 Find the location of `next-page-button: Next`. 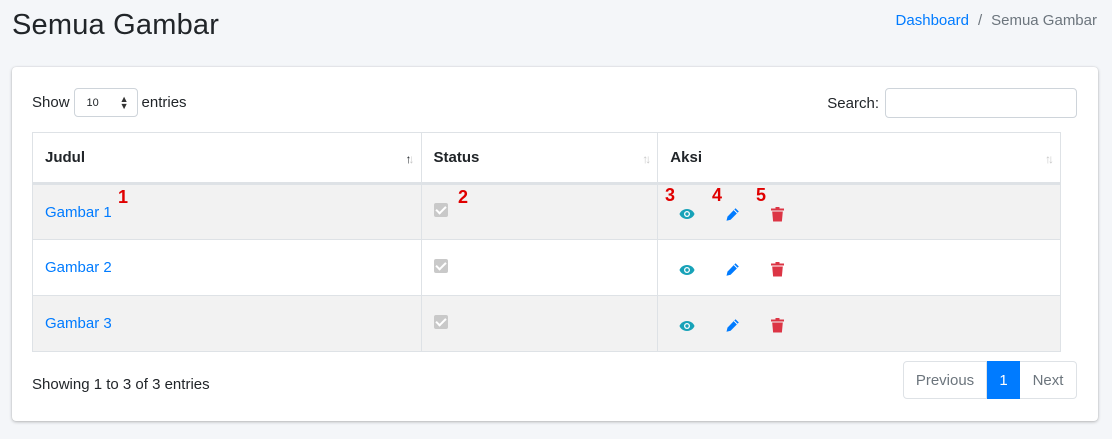

next-page-button: Next is located at coordinates (1048, 380).